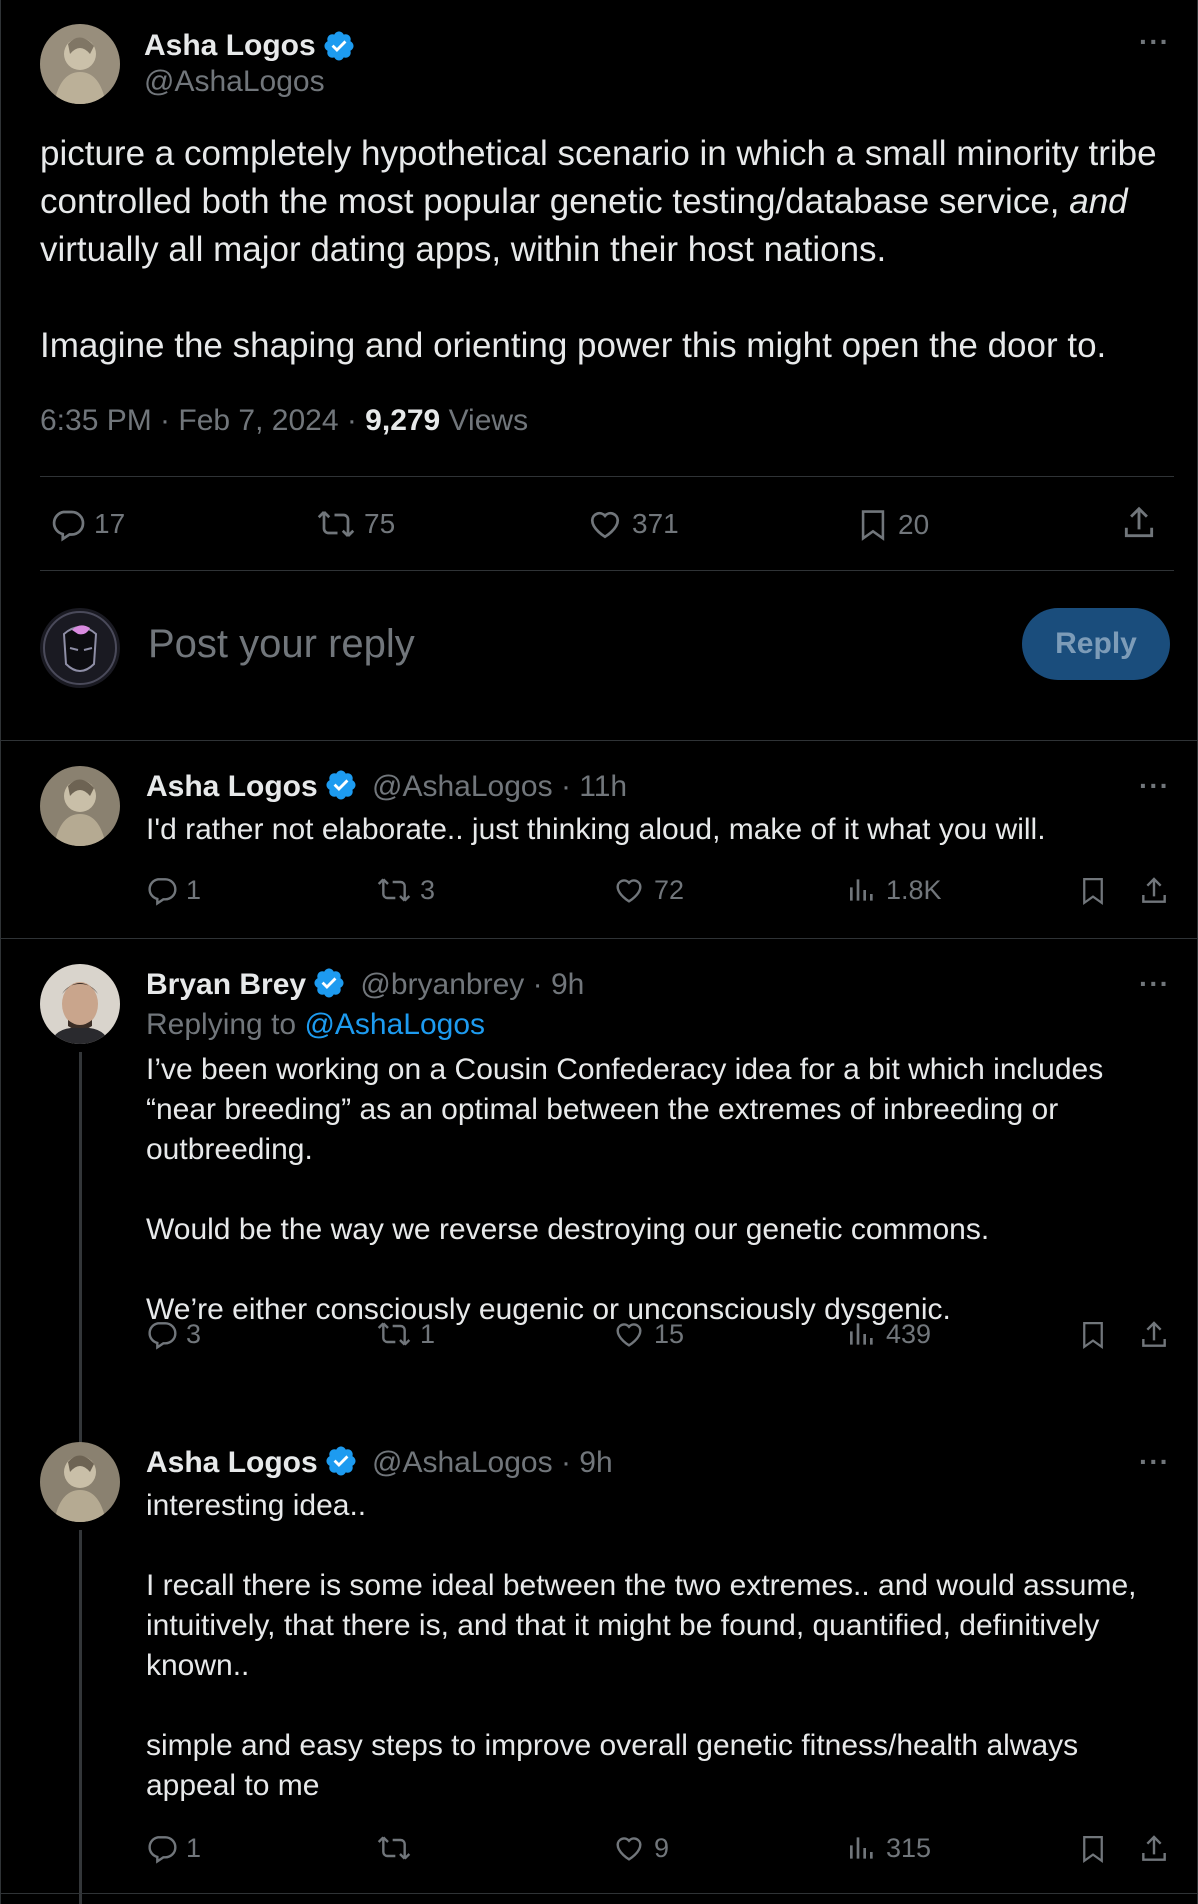  What do you see at coordinates (648, 890) in the screenshot?
I see `like-button: 72` at bounding box center [648, 890].